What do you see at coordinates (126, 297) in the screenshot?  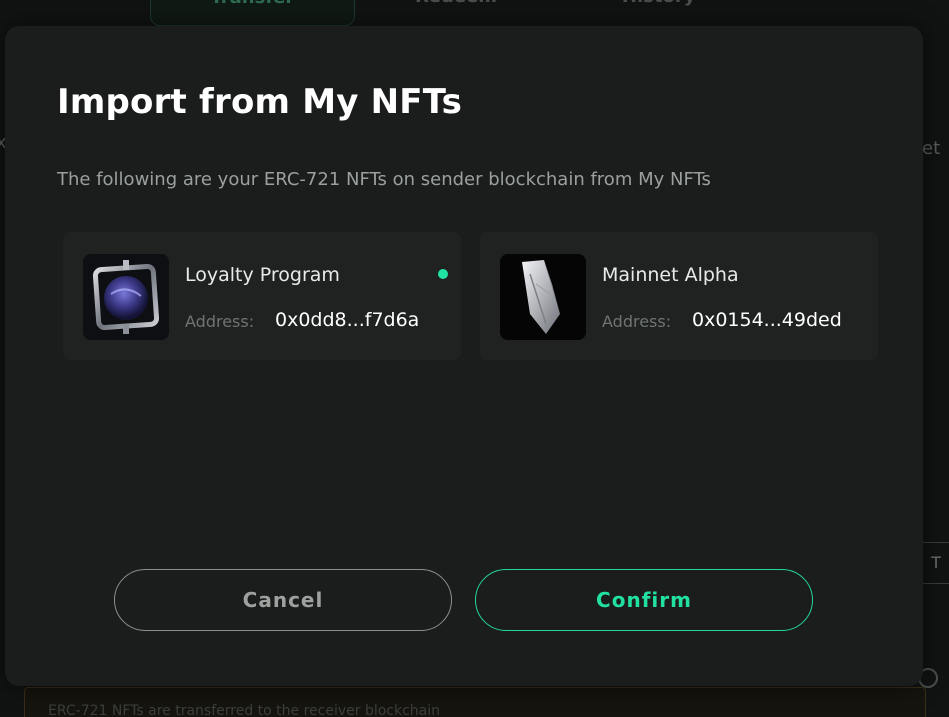 I see `crystal-orb-nft-icon` at bounding box center [126, 297].